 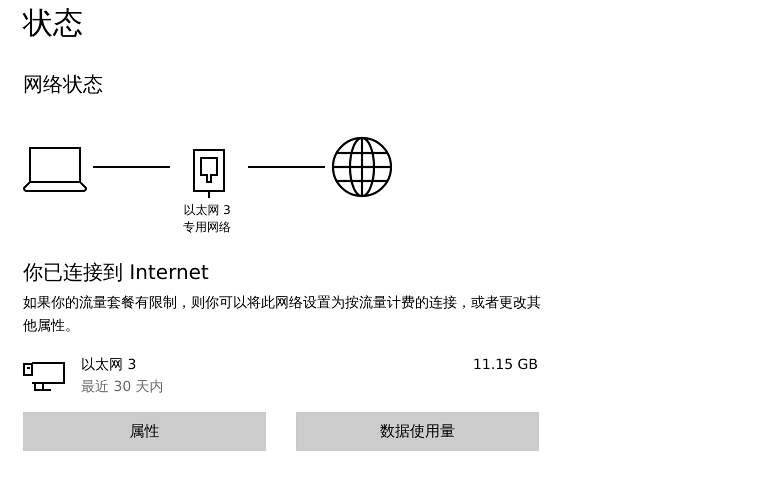 I want to click on globe-icon, so click(x=362, y=167).